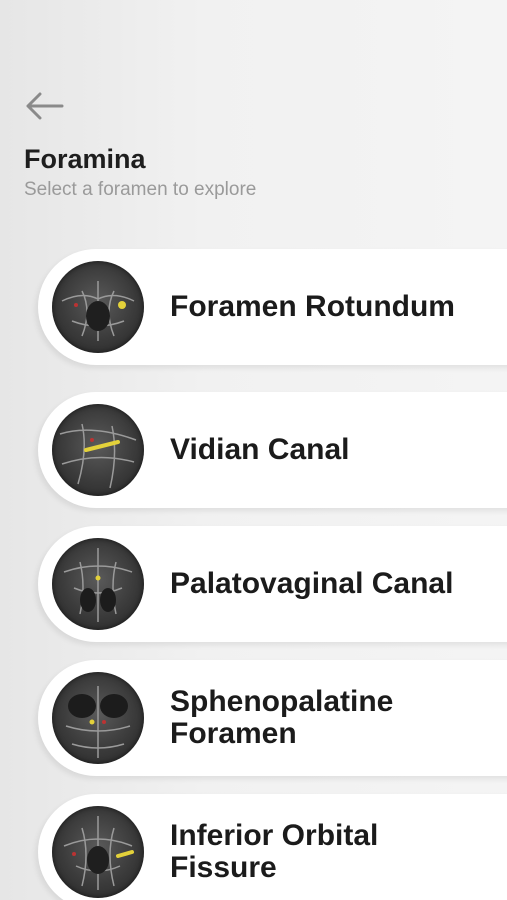 Image resolution: width=507 pixels, height=900 pixels. Describe the element at coordinates (274, 851) in the screenshot. I see `list-item-label: Inferior Orbital Fissure` at that location.